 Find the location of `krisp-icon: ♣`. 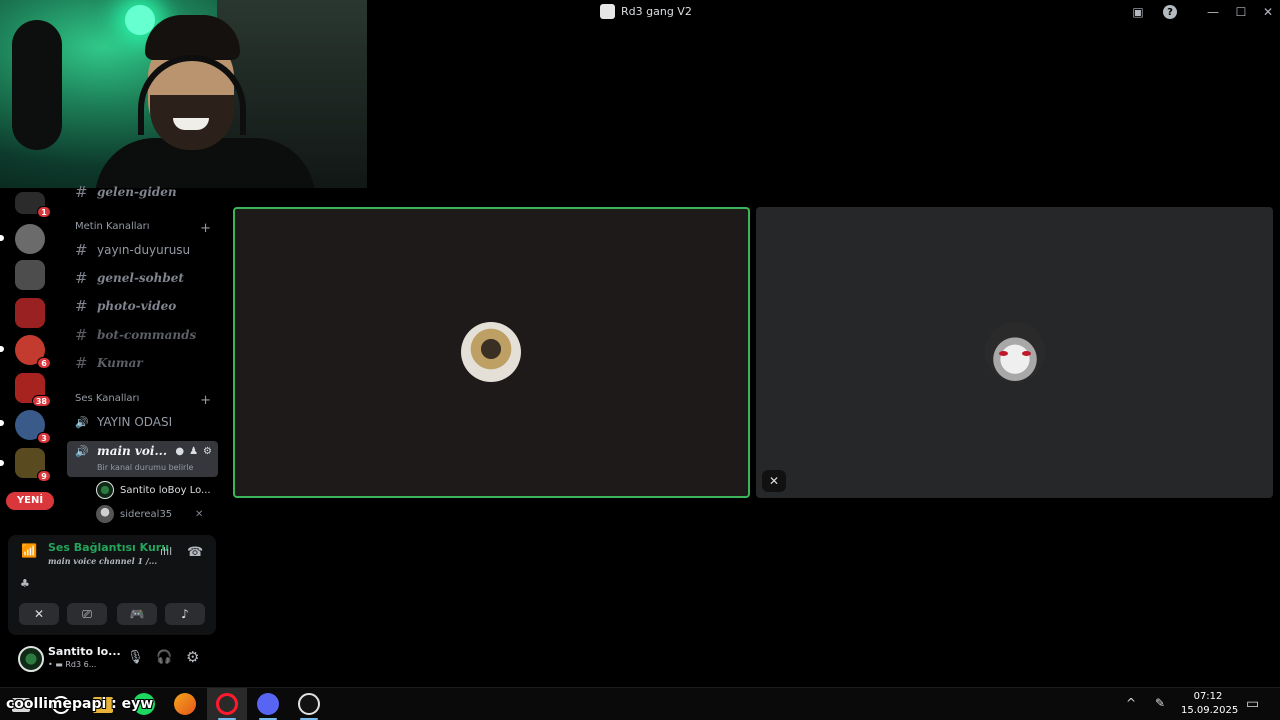

krisp-icon: ♣ is located at coordinates (28, 585).